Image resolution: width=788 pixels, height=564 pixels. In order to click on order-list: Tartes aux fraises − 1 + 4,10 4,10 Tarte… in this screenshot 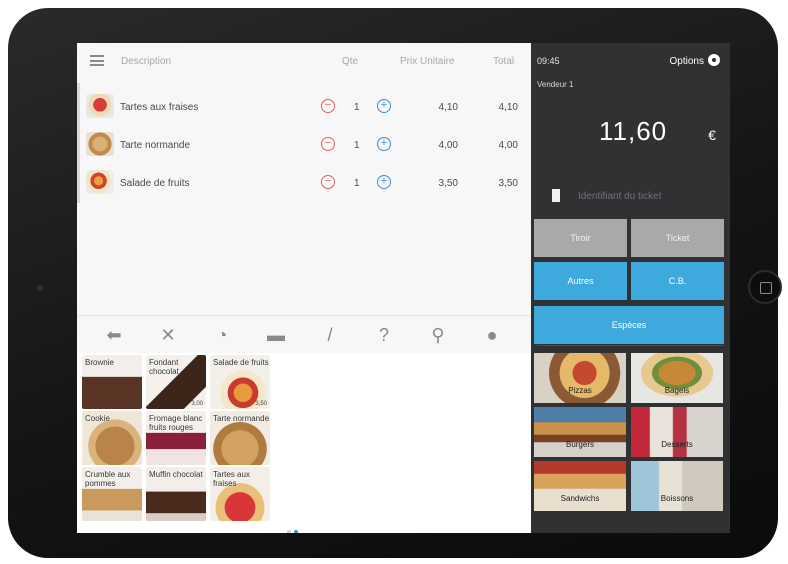, I will do `click(304, 143)`.